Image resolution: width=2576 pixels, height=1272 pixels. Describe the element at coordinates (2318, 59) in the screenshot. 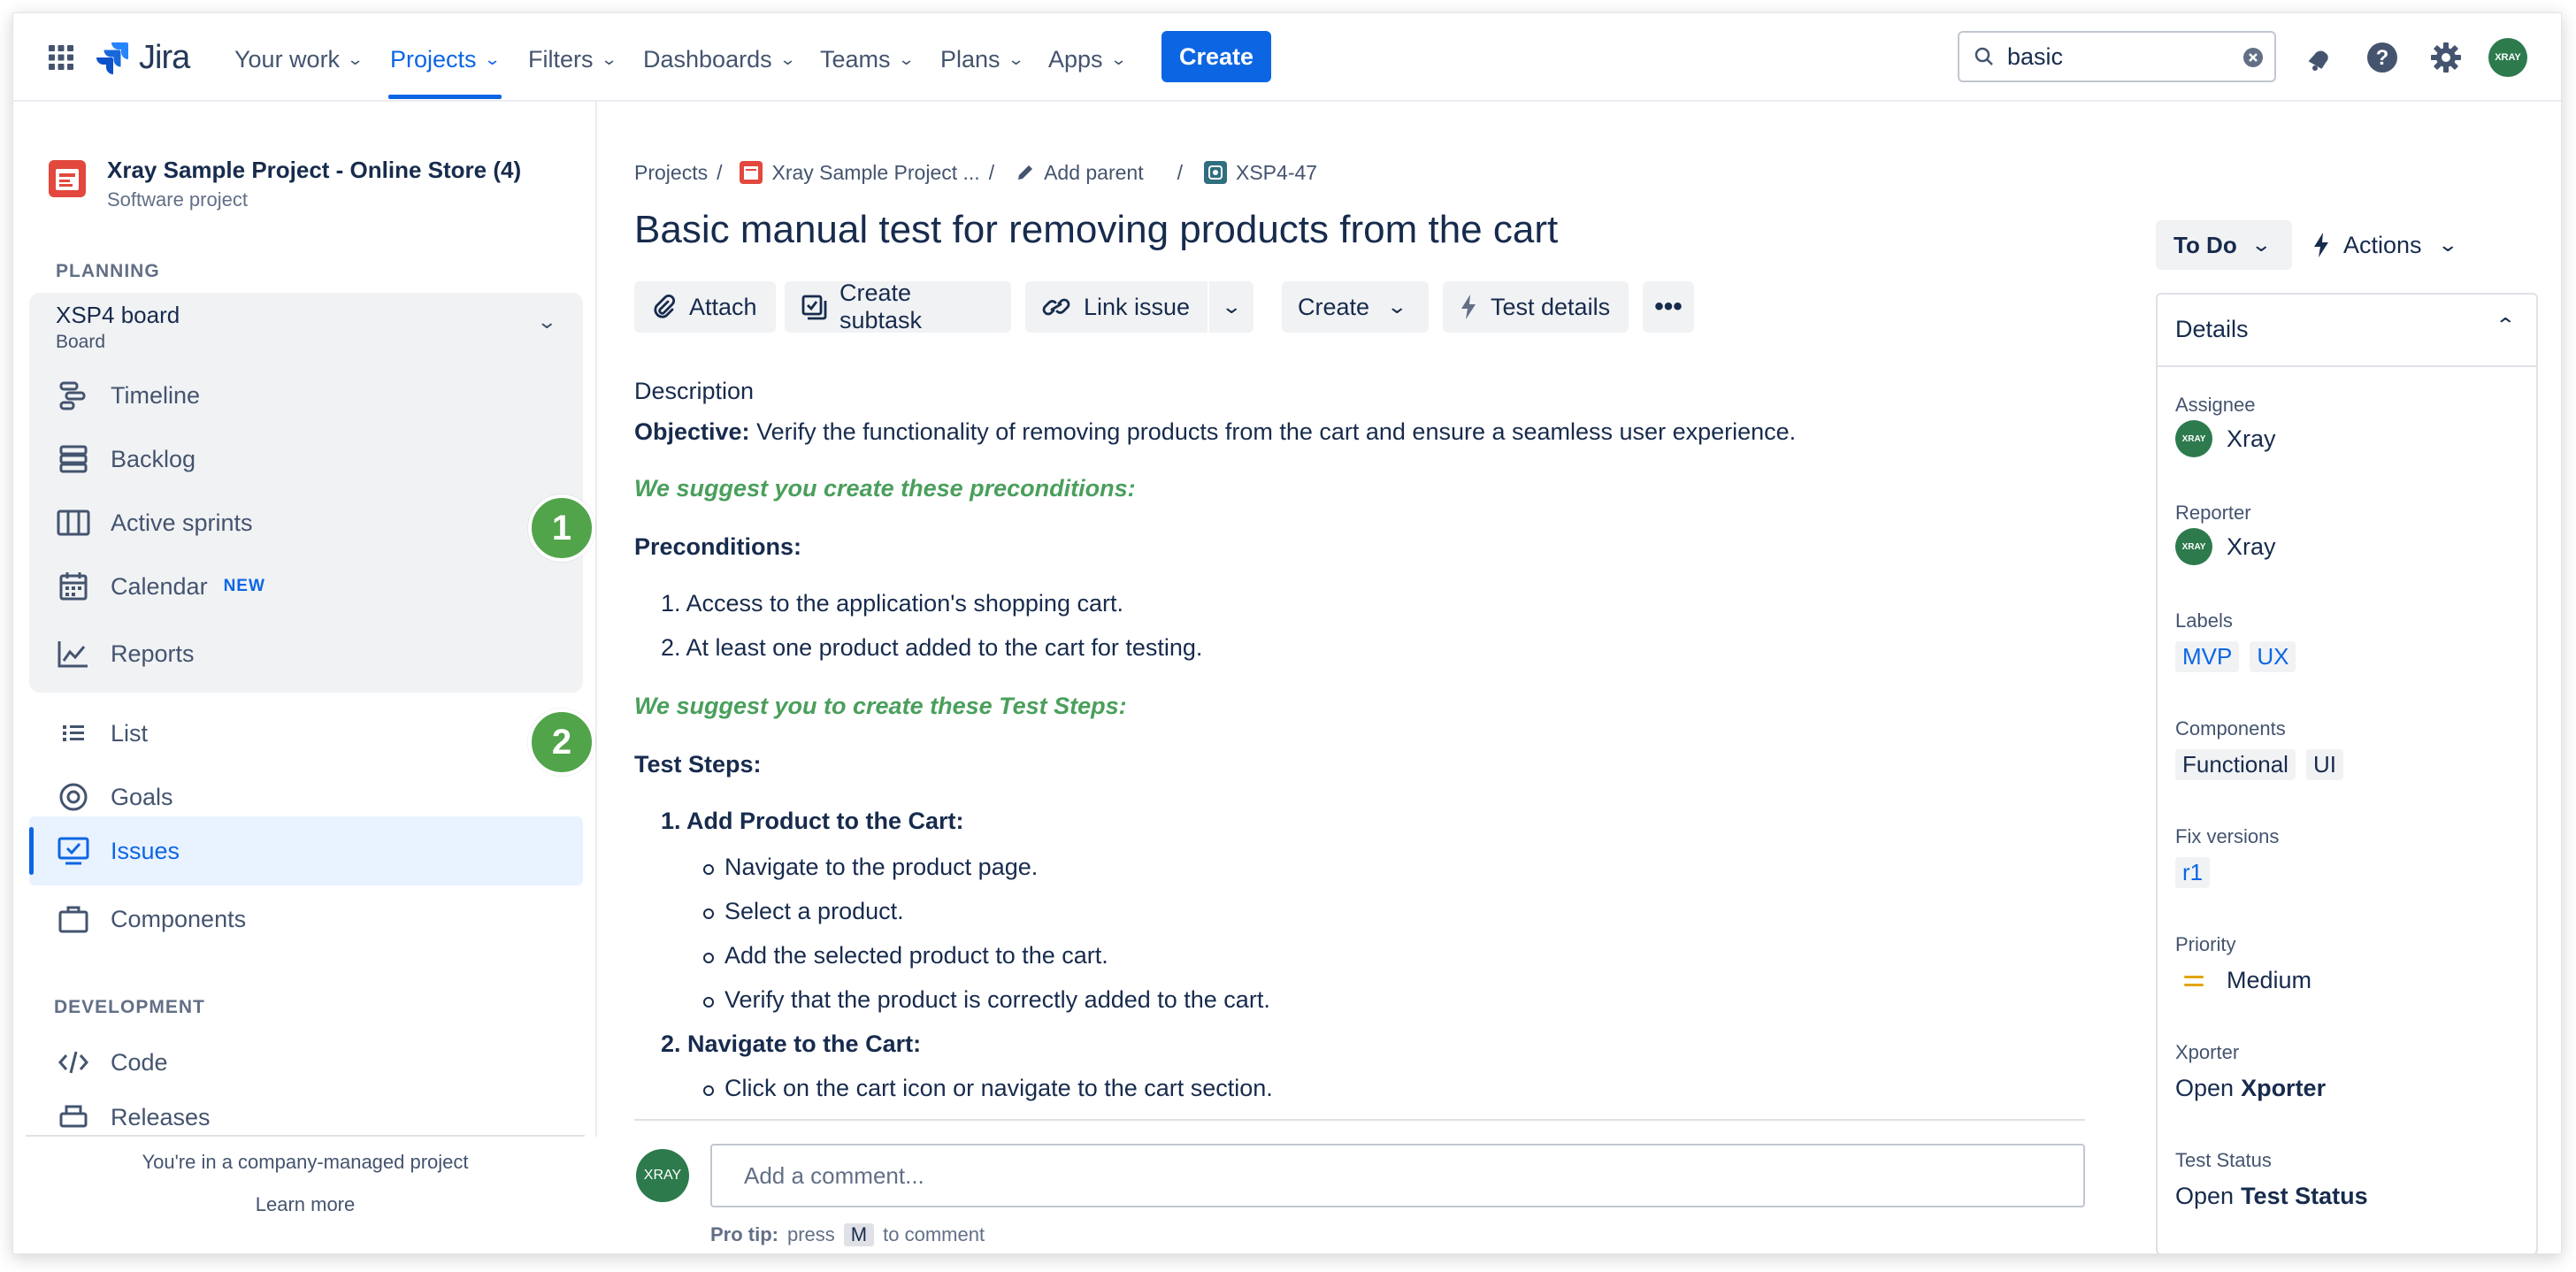

I see `notifications-icon` at that location.